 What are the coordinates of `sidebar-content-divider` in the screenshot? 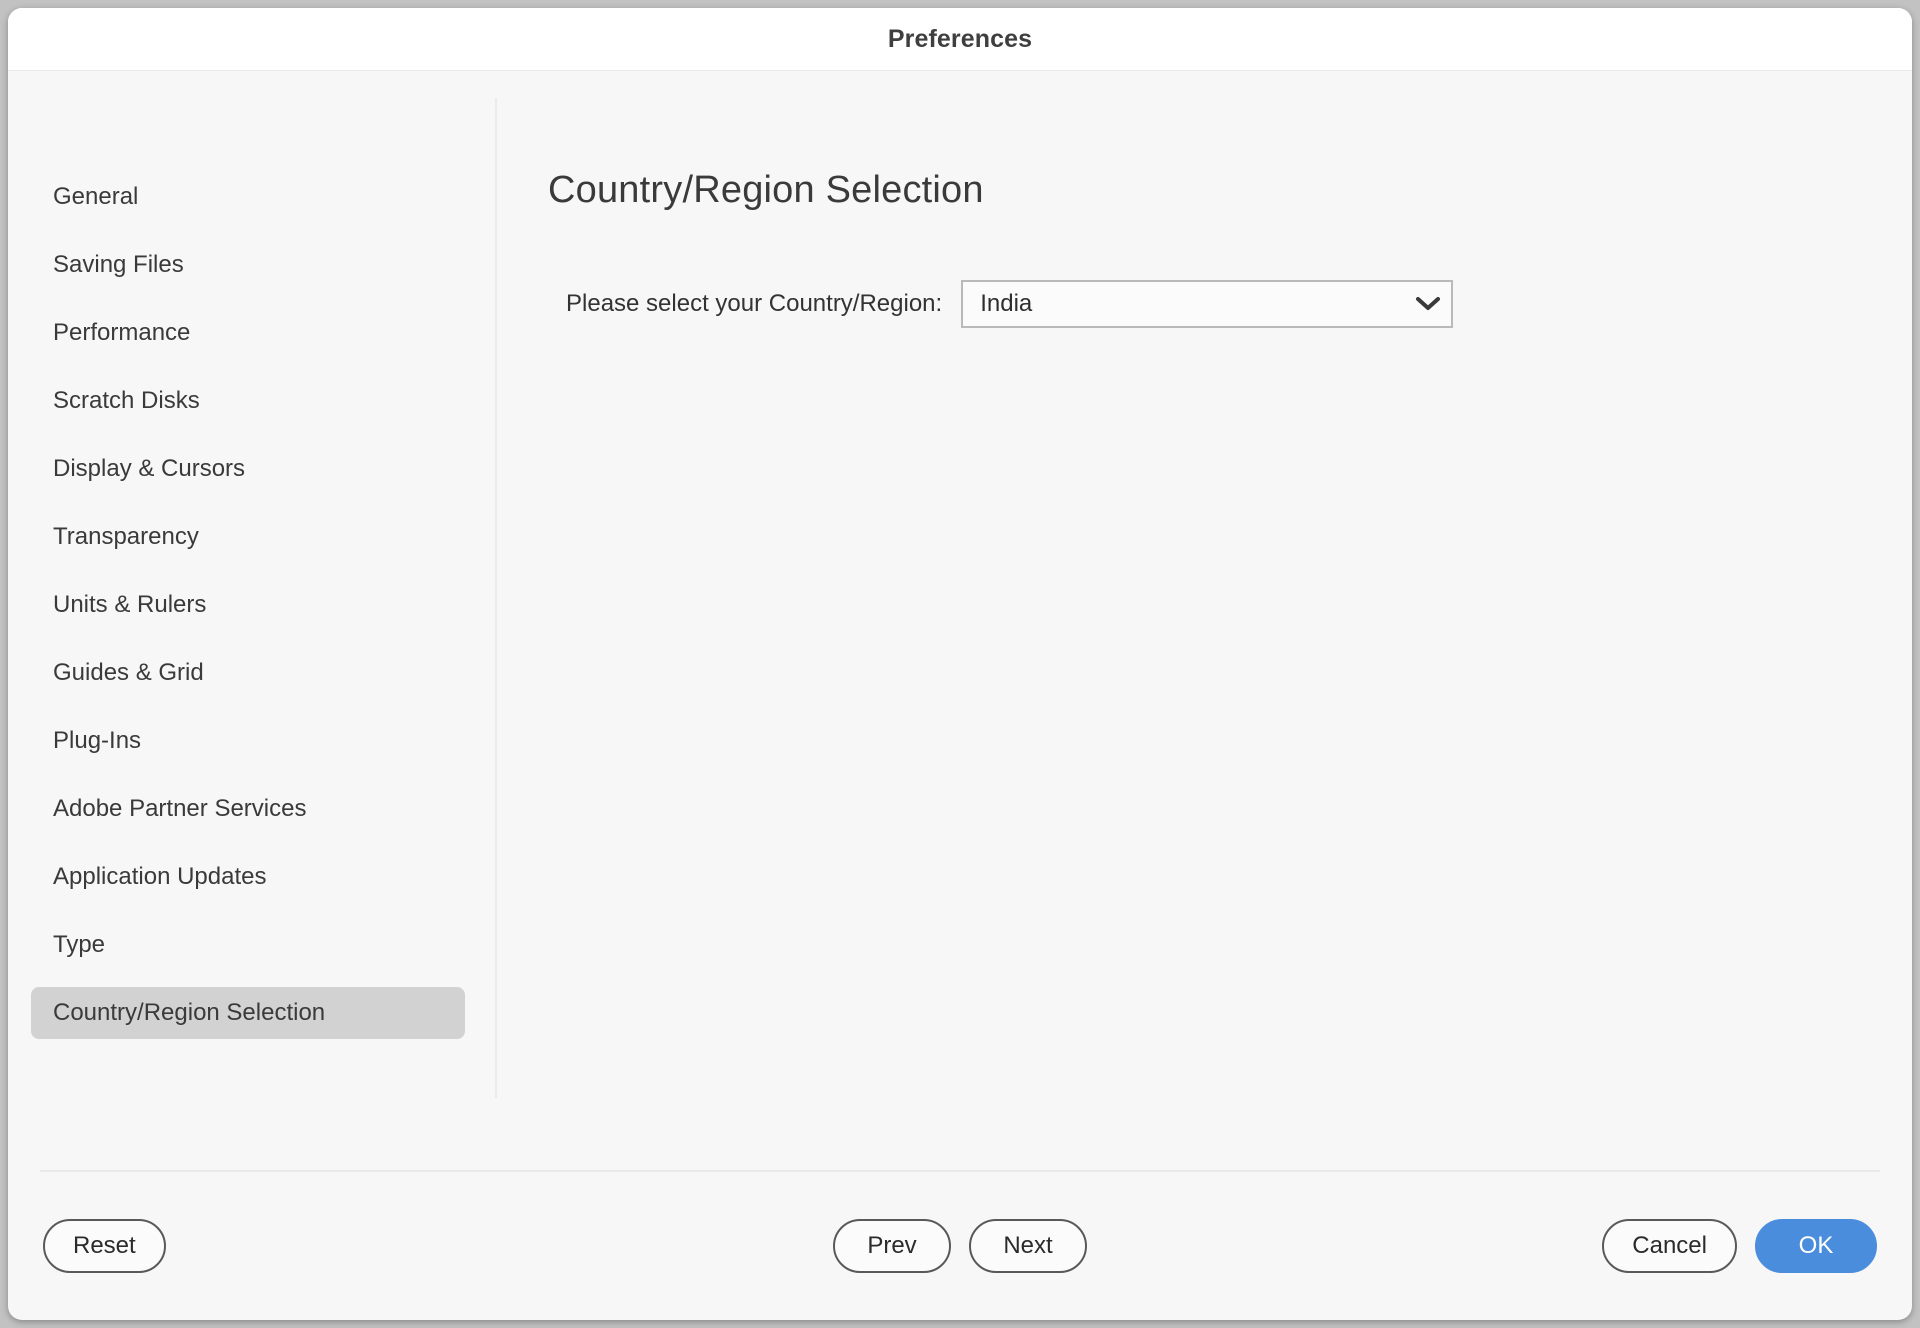 It's located at (496, 598).